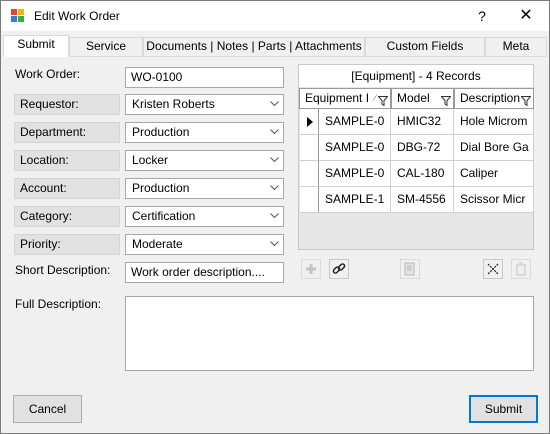 The height and width of the screenshot is (434, 550). Describe the element at coordinates (494, 174) in the screenshot. I see `table-cell: Caliper` at that location.